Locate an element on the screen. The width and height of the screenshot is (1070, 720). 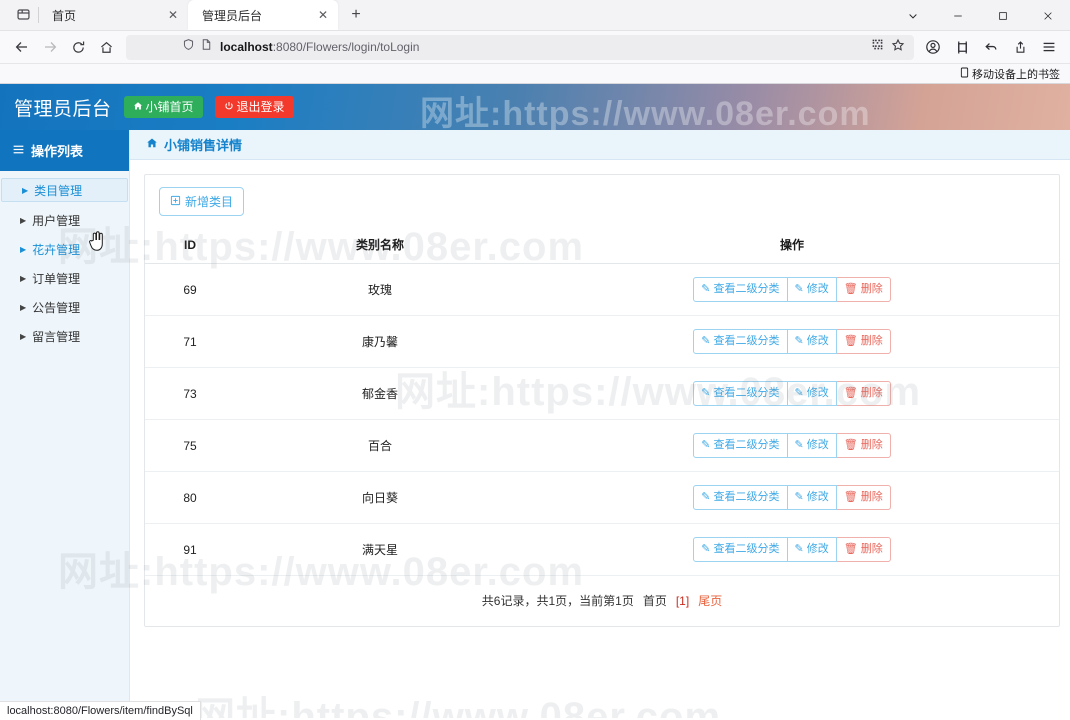
col-header-id: ID is located at coordinates (190, 245).